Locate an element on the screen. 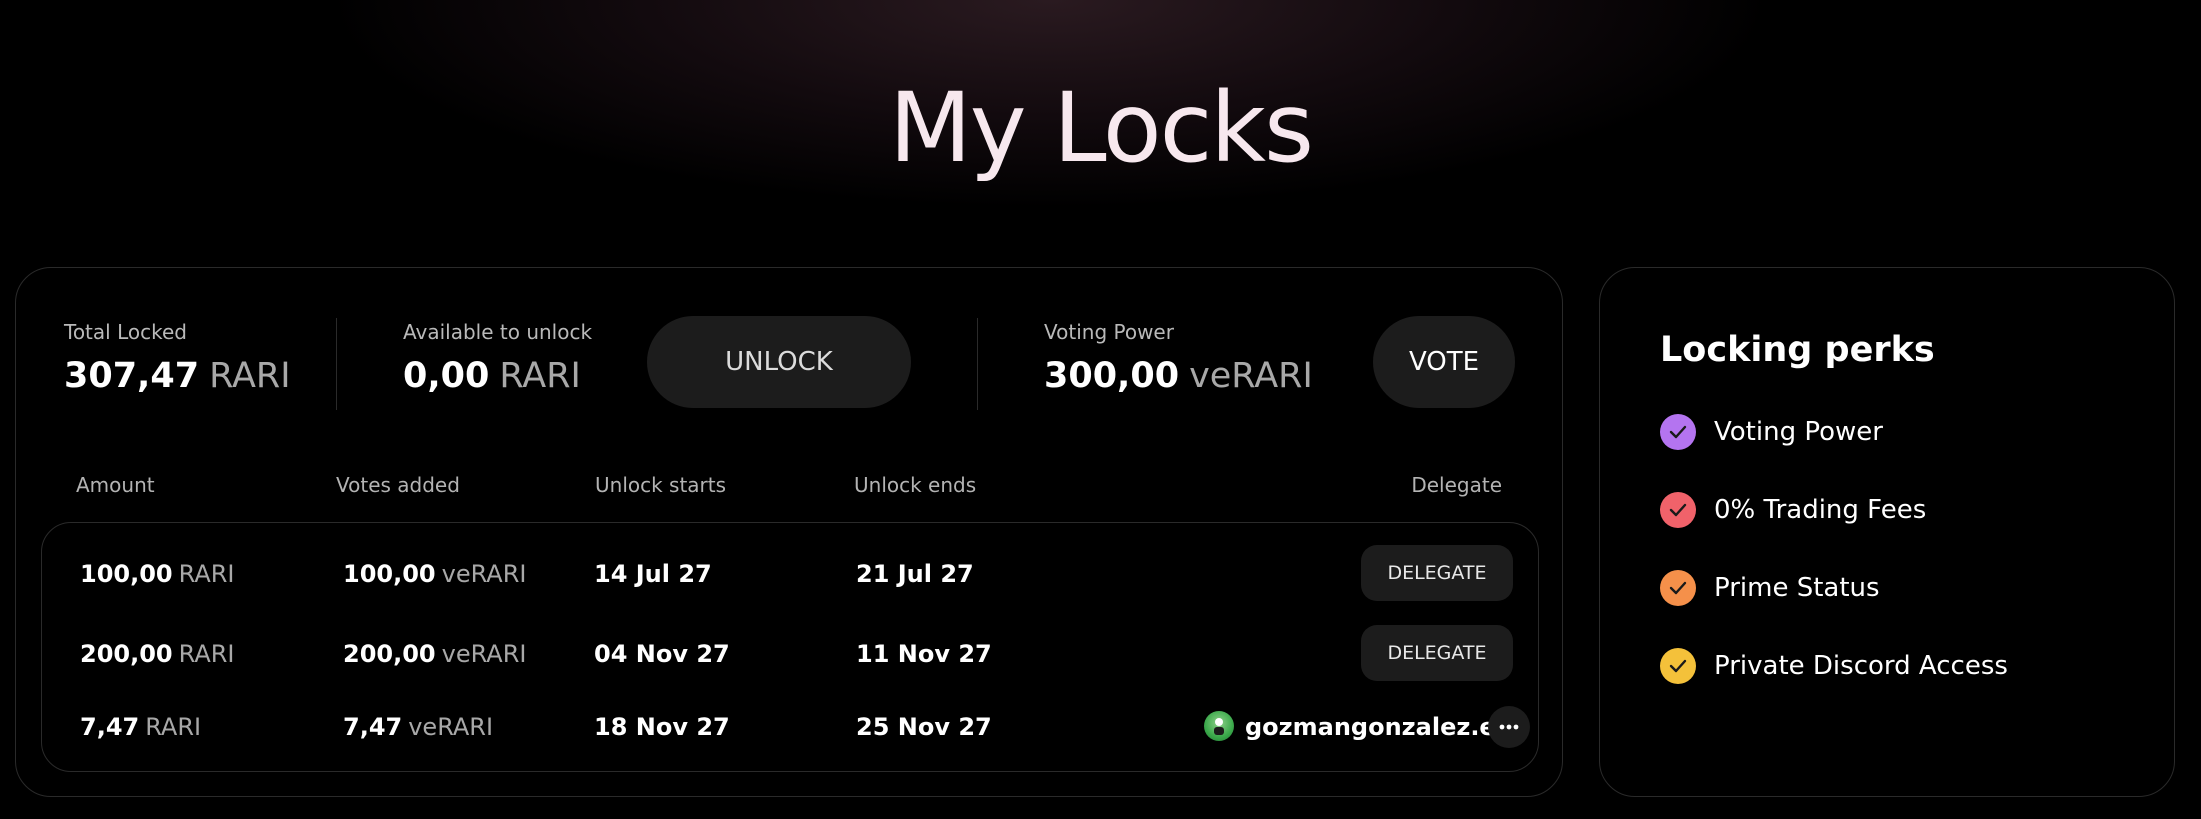 The image size is (2201, 819). unlock-end-cell: 11 Nov 27 is located at coordinates (924, 654).